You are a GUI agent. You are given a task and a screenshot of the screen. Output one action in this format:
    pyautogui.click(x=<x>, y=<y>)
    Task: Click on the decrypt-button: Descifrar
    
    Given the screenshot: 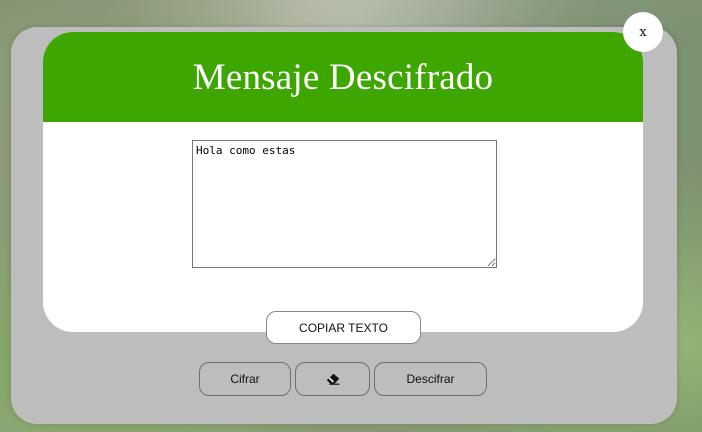 What is the action you would take?
    pyautogui.click(x=430, y=379)
    